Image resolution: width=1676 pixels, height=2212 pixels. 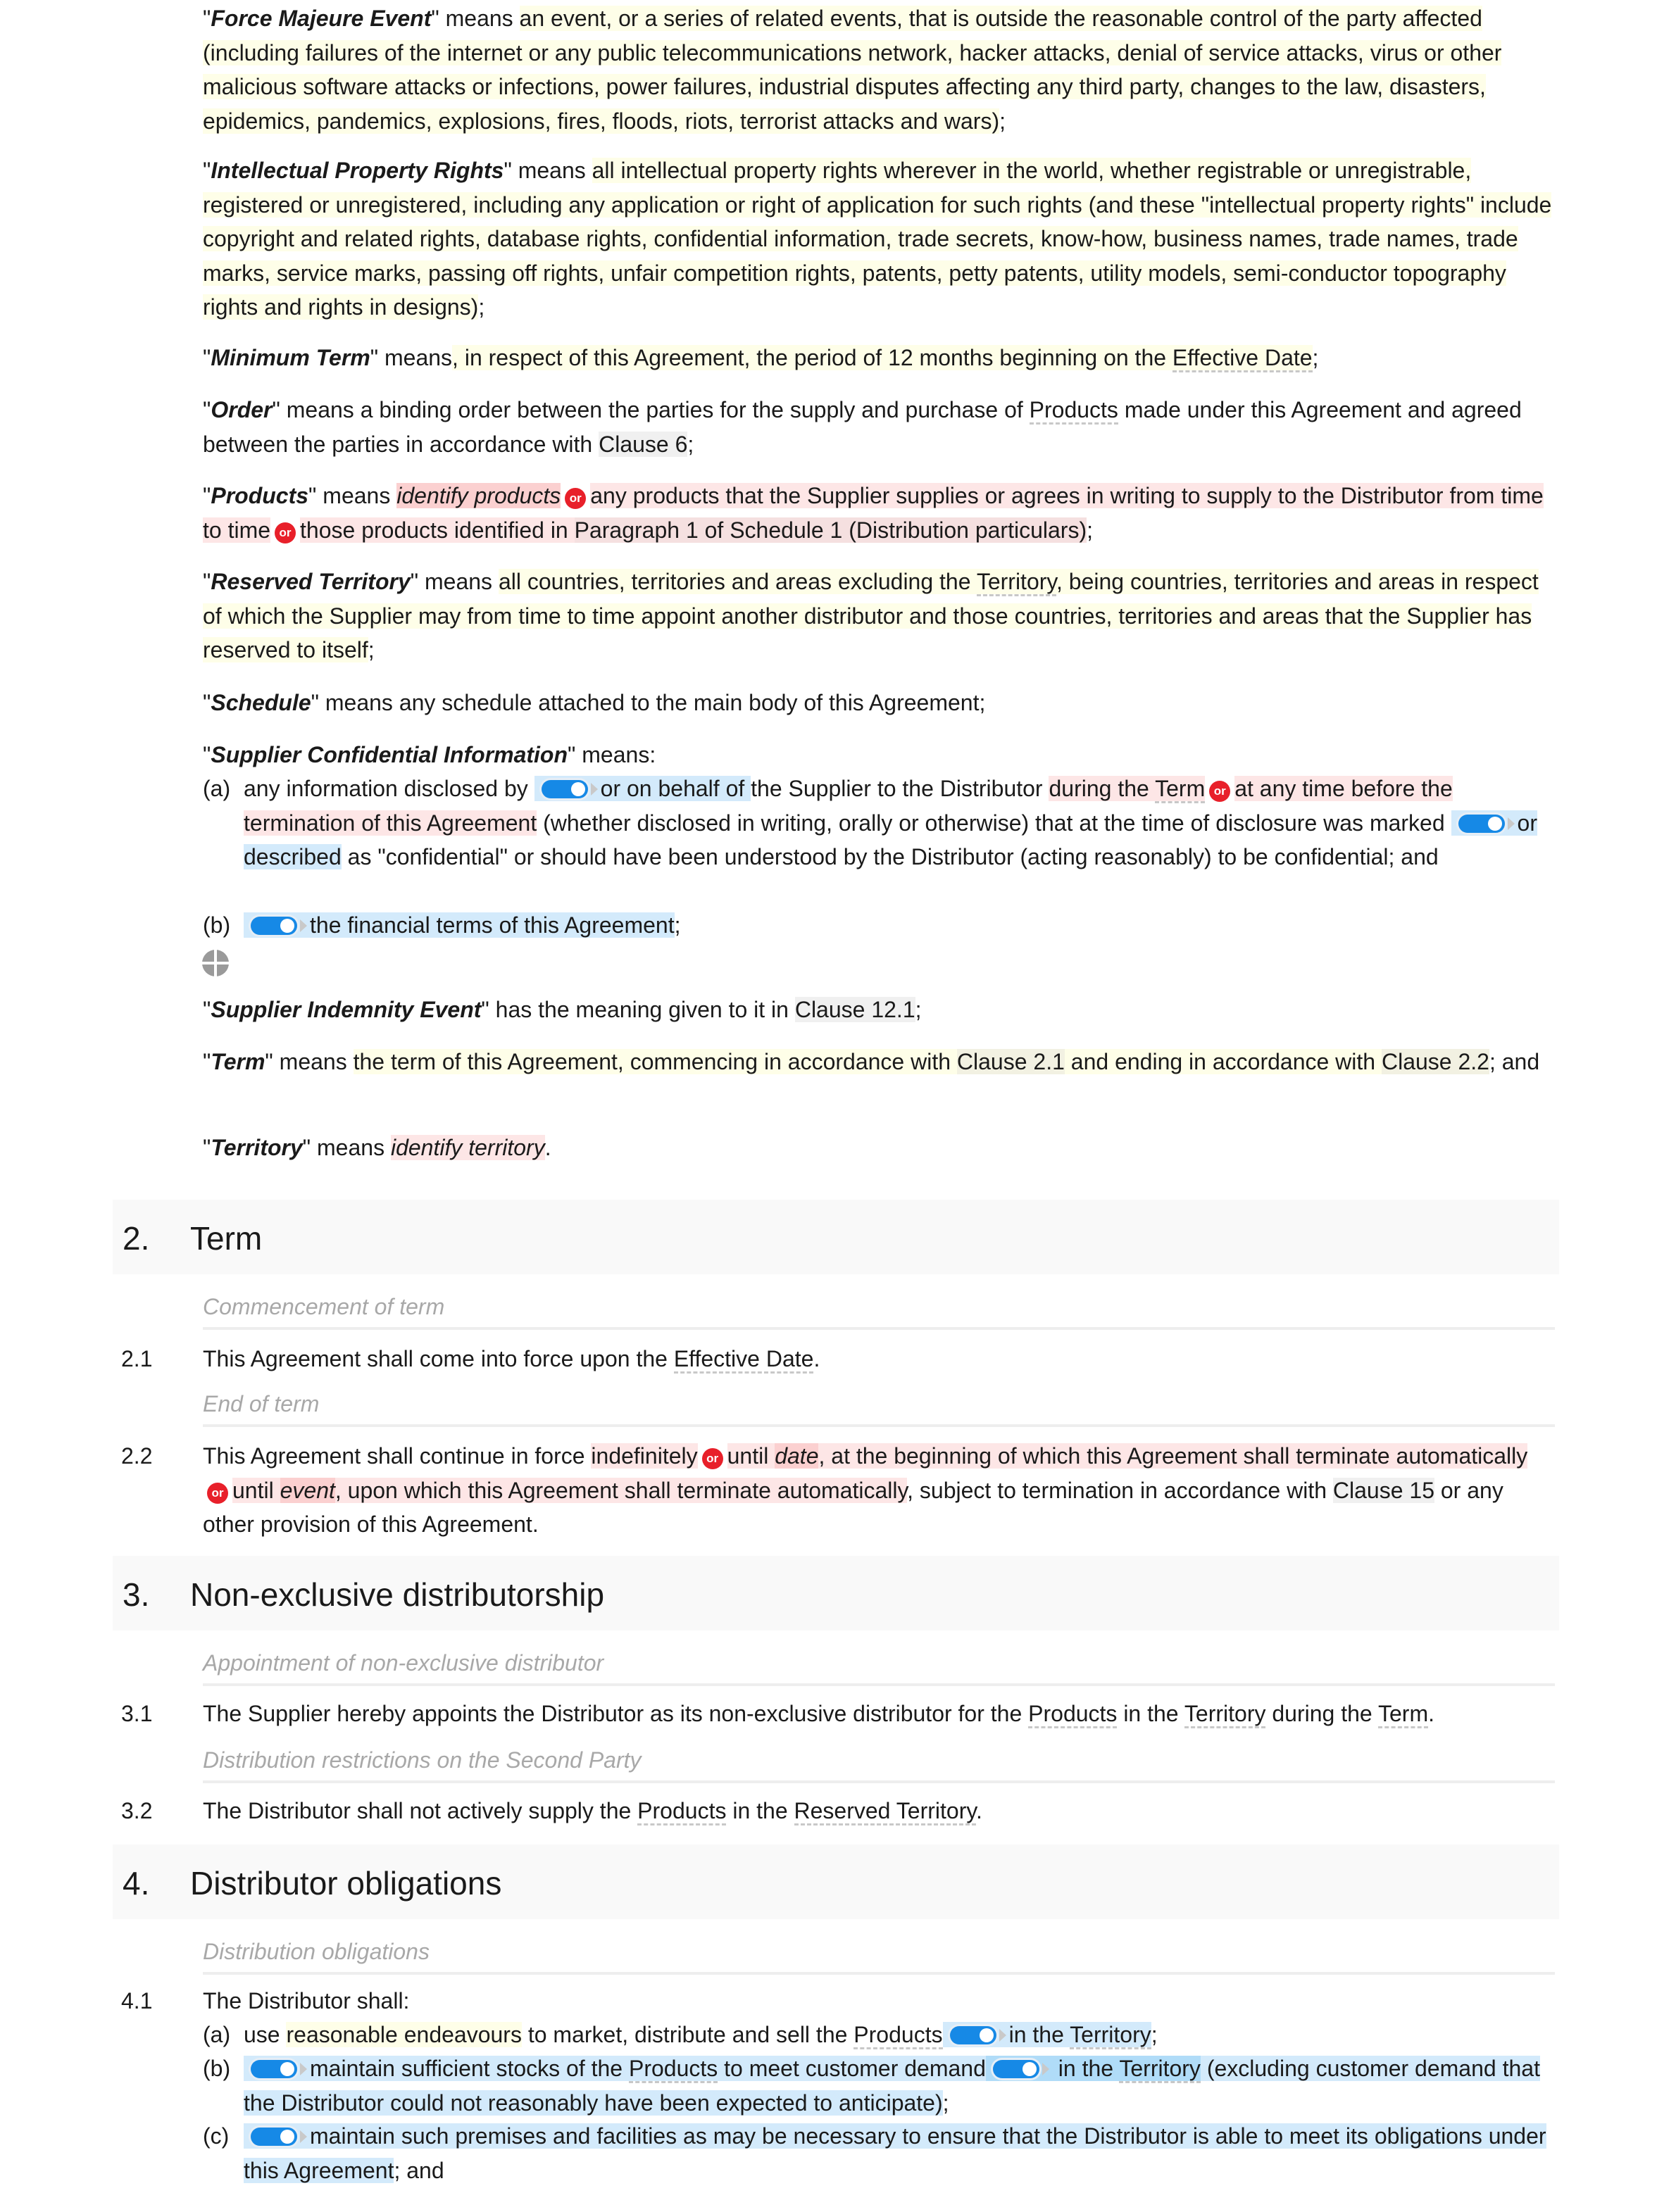 What do you see at coordinates (479, 495) in the screenshot?
I see `placeholder-field: identify products` at bounding box center [479, 495].